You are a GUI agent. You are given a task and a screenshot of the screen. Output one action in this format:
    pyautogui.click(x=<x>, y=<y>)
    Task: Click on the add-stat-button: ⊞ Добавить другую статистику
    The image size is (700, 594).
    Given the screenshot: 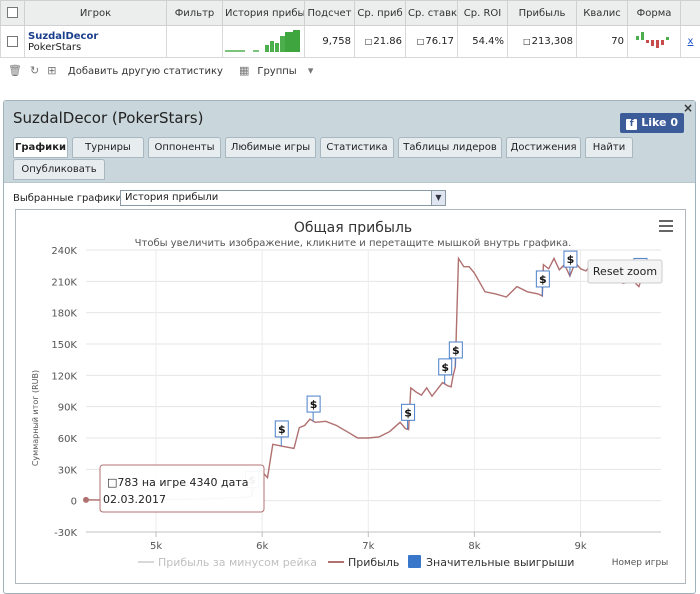 What is the action you would take?
    pyautogui.click(x=139, y=70)
    